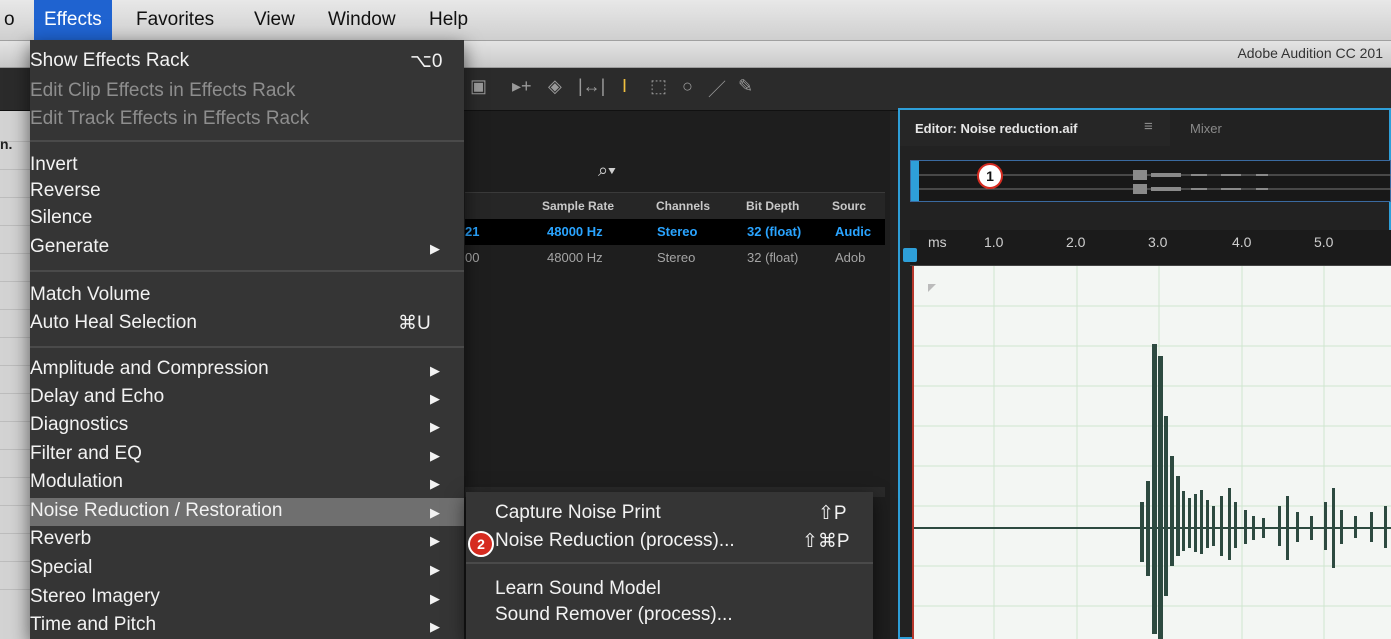  What do you see at coordinates (578, 206) in the screenshot?
I see `column-header-sample-rate: Sample Rate` at bounding box center [578, 206].